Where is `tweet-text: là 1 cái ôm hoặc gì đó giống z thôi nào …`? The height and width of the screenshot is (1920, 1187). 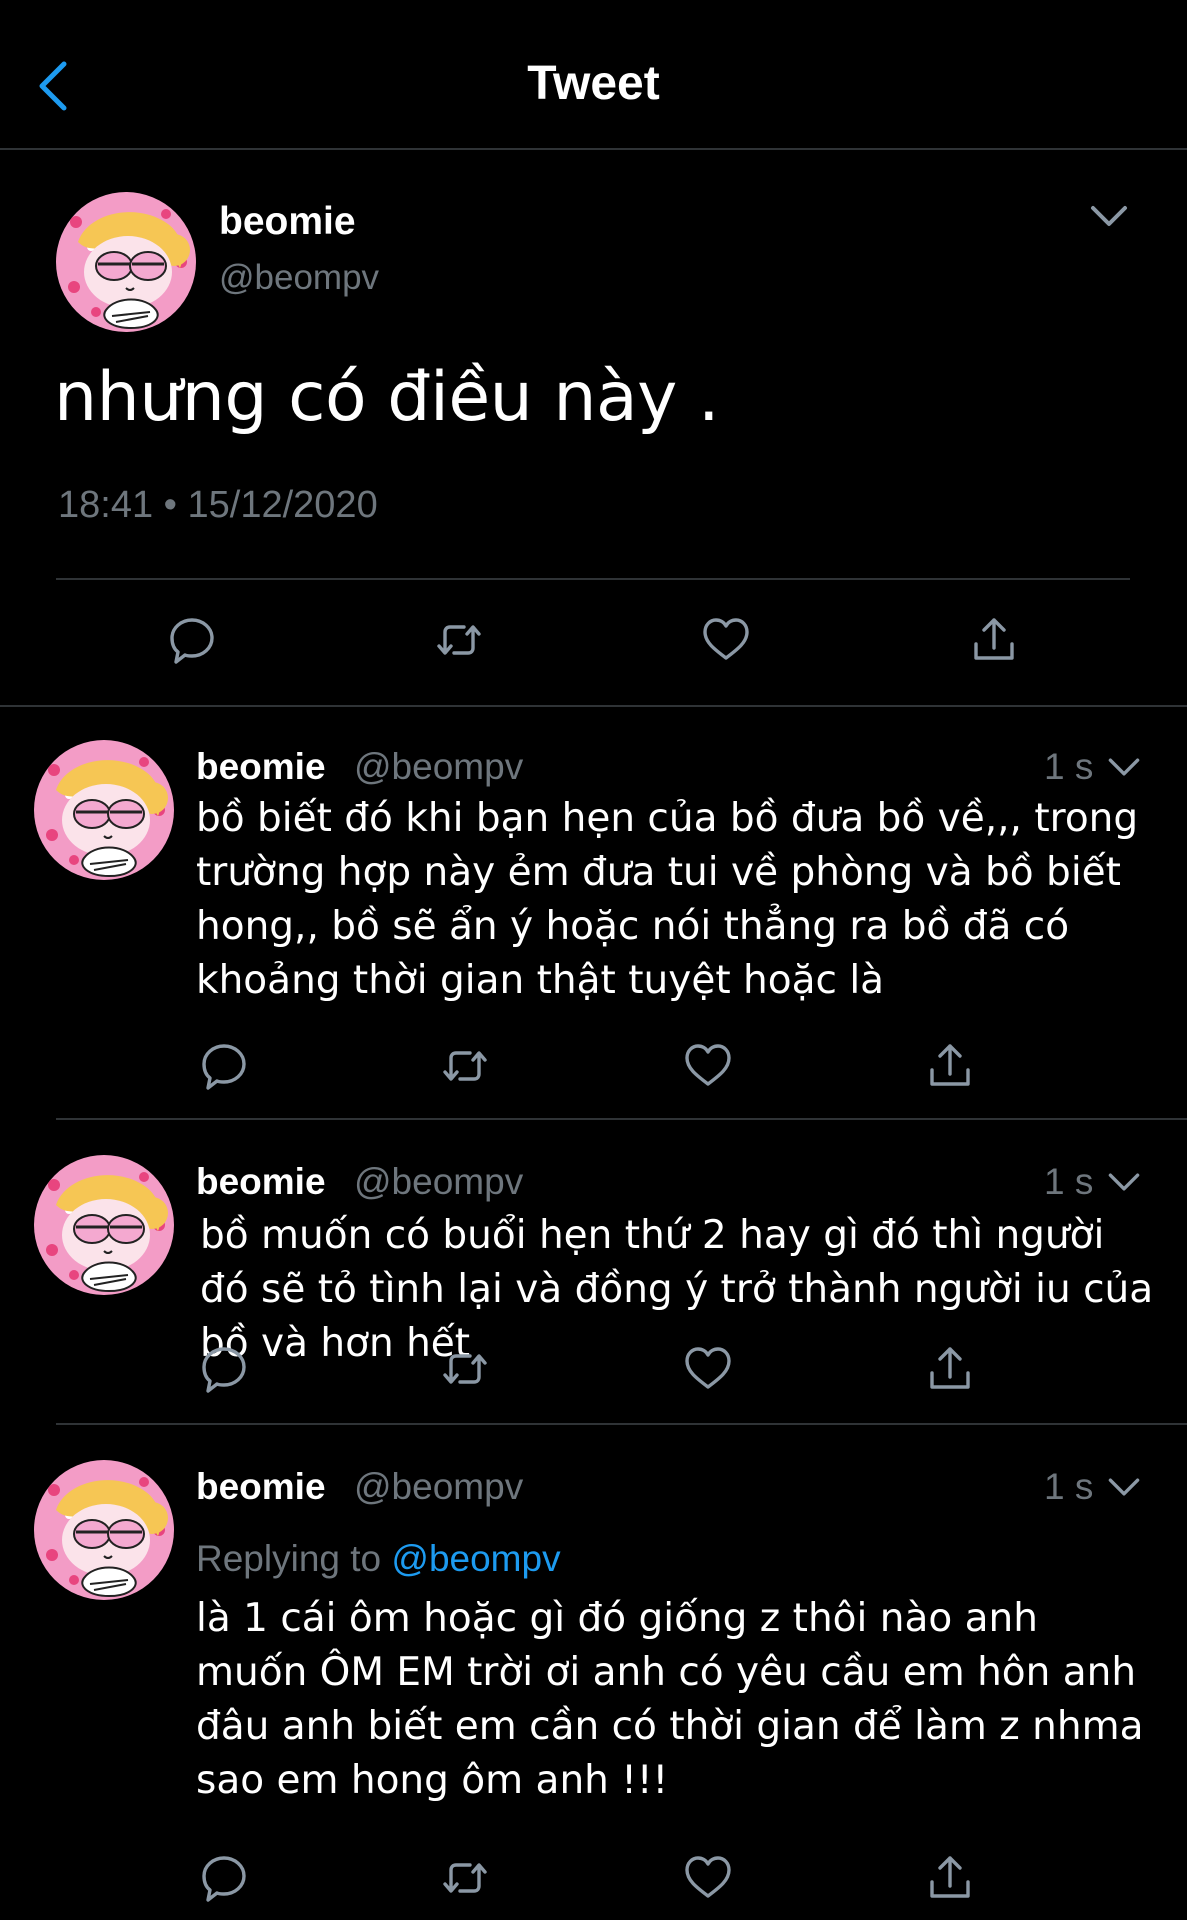
tweet-text: là 1 cái ôm hoặc gì đó giống z thôi nào … is located at coordinates (670, 1699).